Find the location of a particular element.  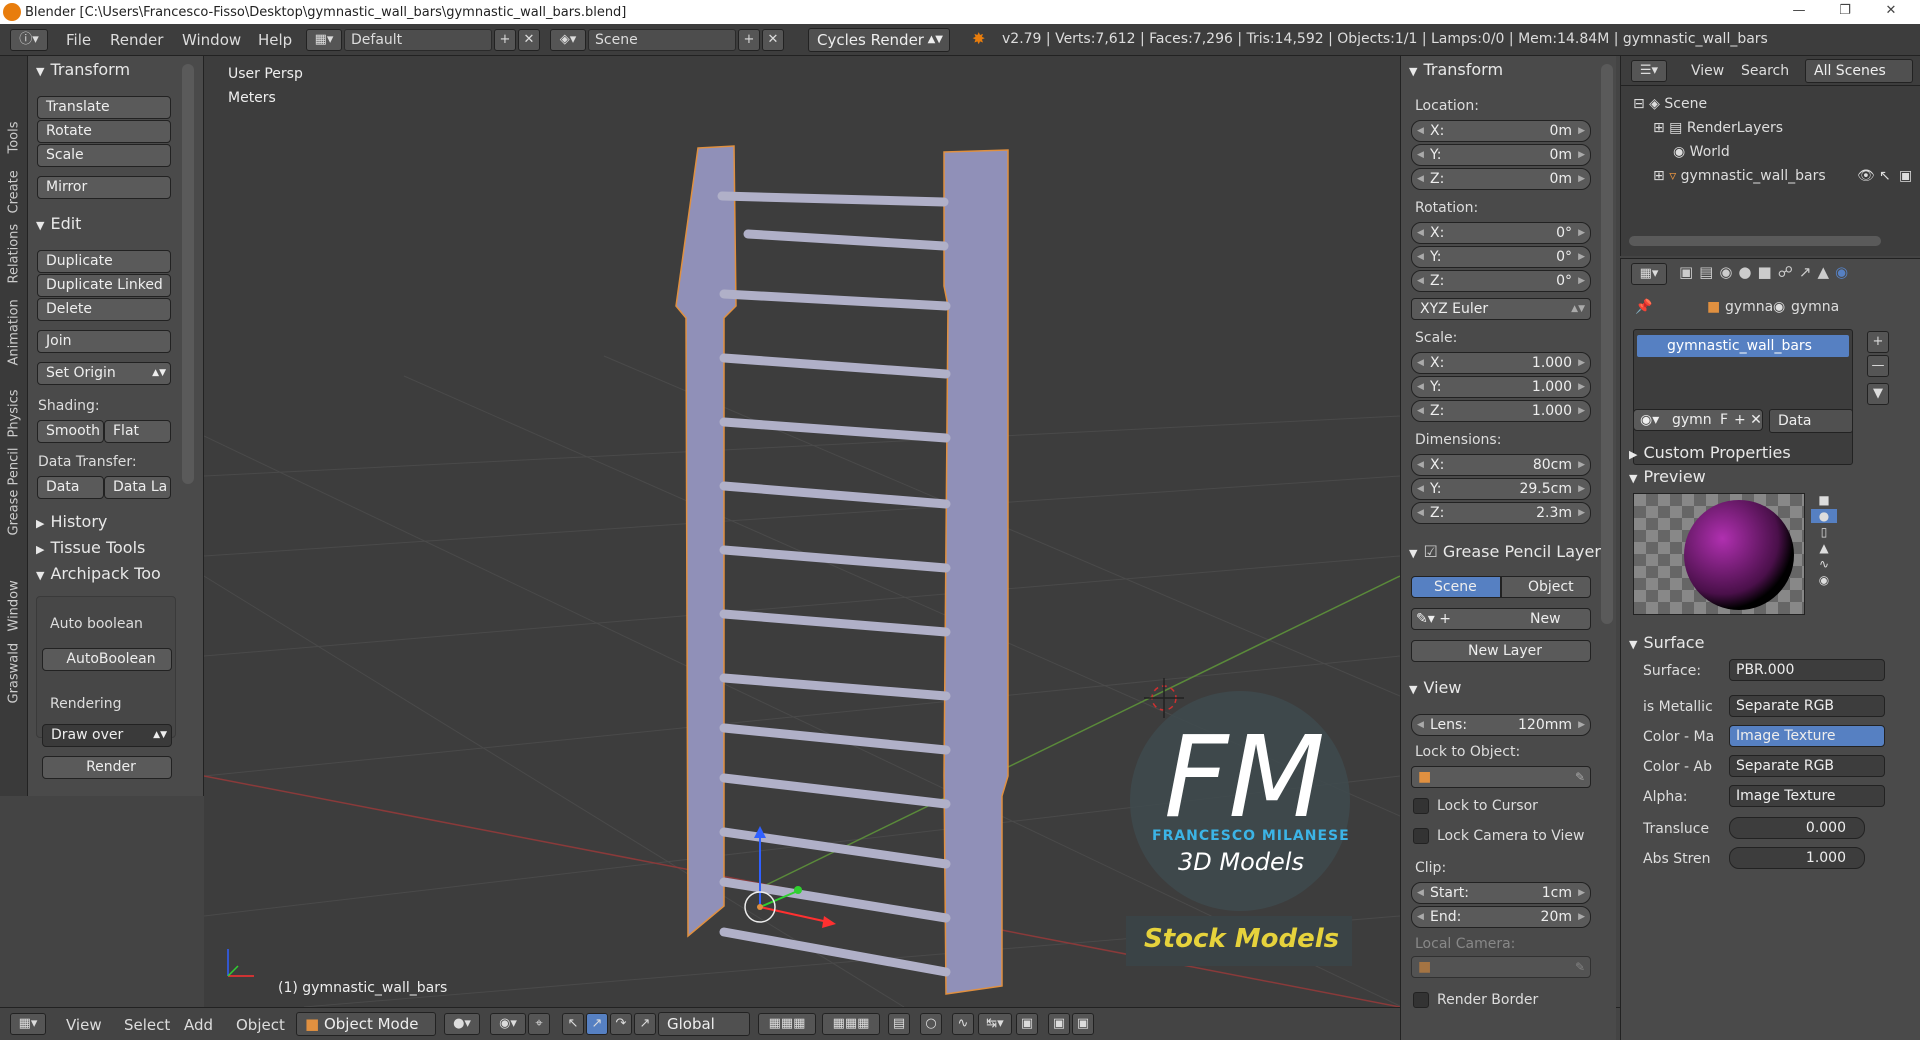

add-scene-icon: + is located at coordinates (749, 40).